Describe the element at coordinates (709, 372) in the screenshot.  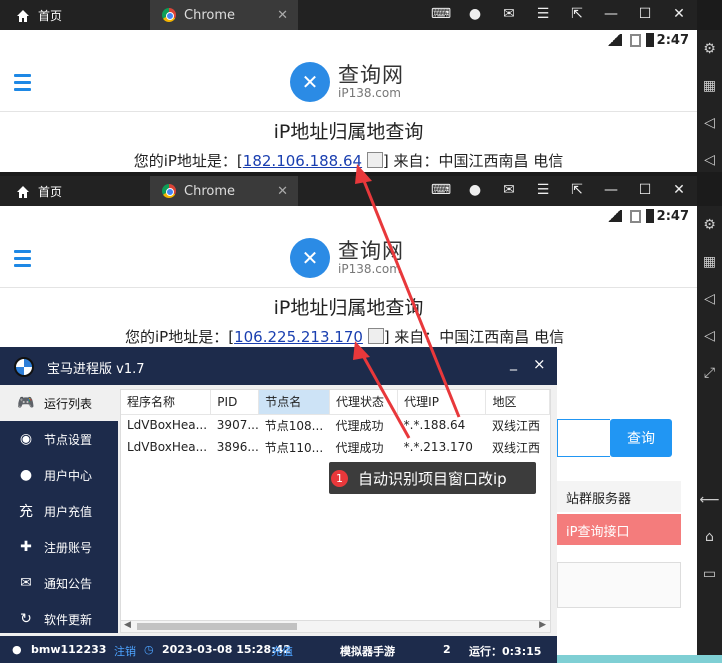
I see `fullscreen-icon: ⤢` at that location.